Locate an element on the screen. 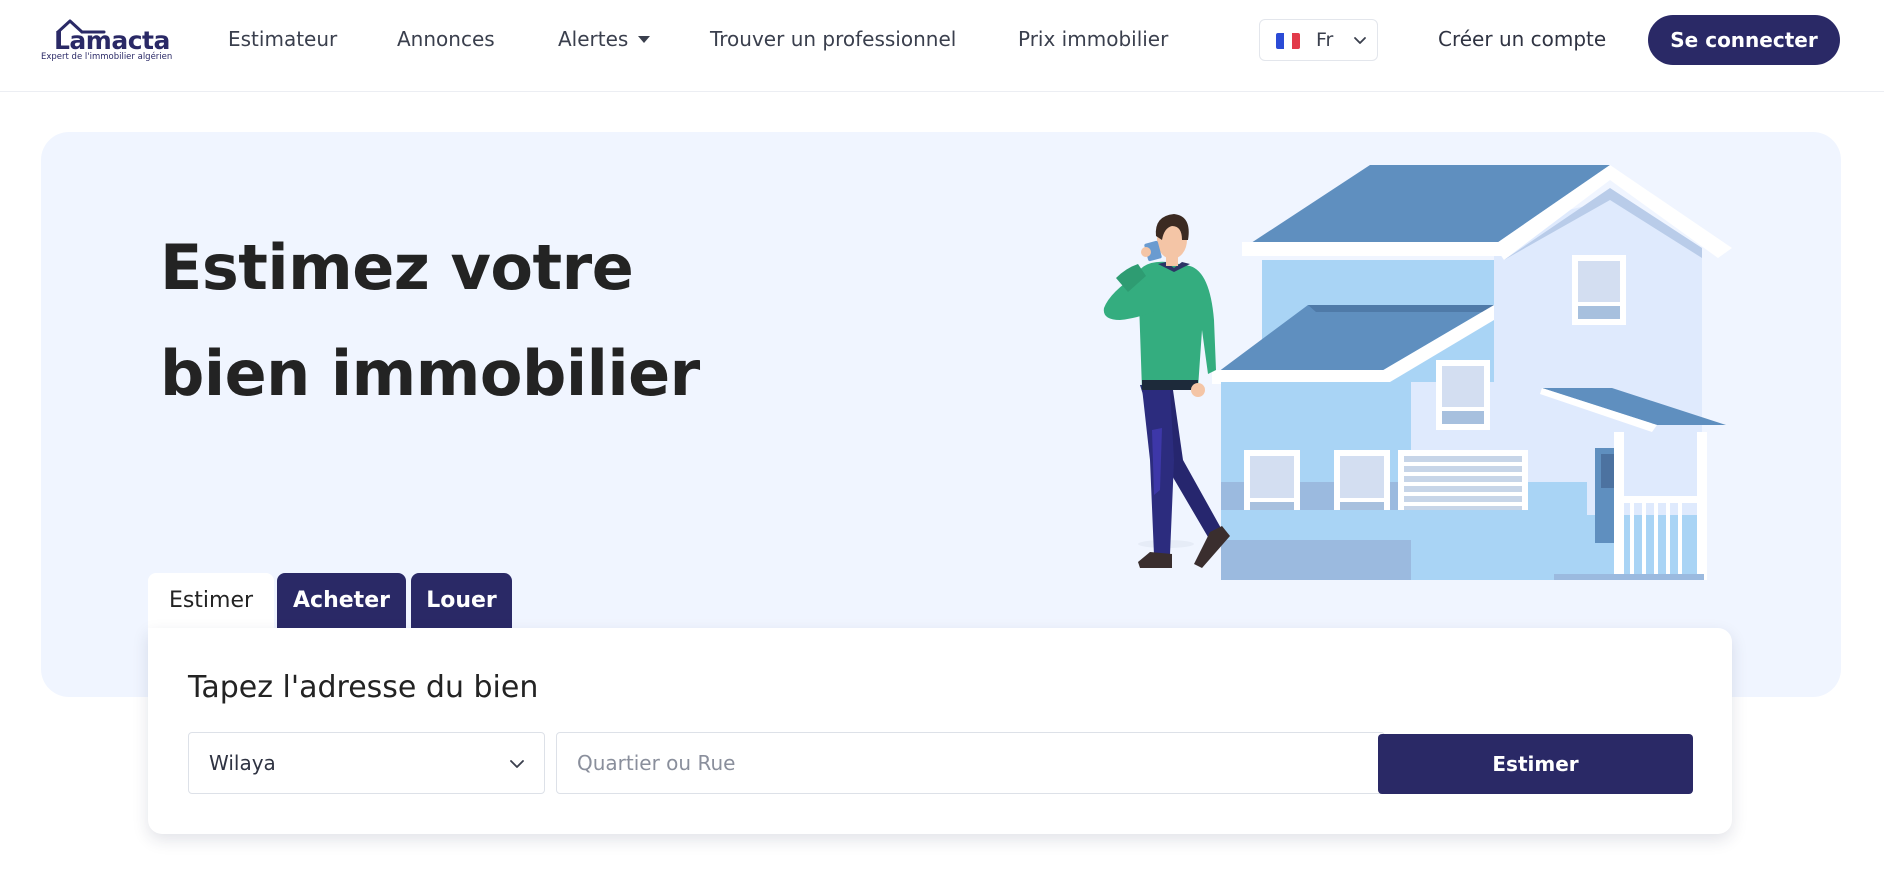  lamacta-logo: Lamacta Expert de l'immobilier algérien is located at coordinates (106, 41).